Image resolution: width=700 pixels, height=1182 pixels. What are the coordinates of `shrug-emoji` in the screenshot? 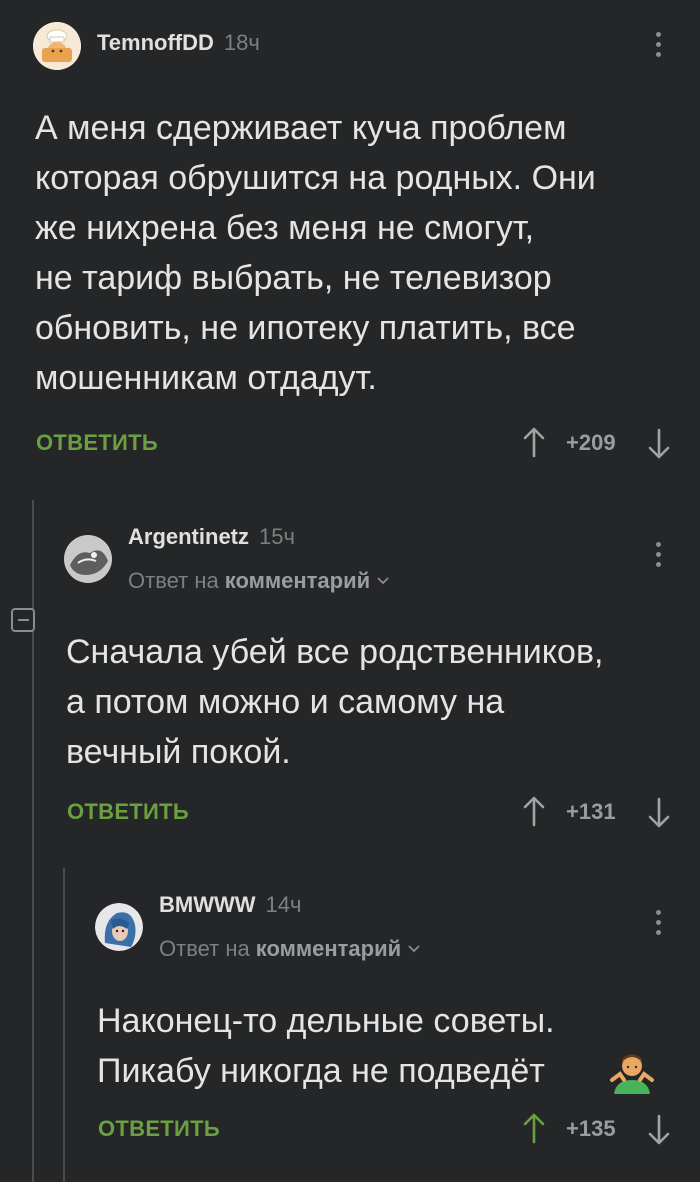 It's located at (632, 1074).